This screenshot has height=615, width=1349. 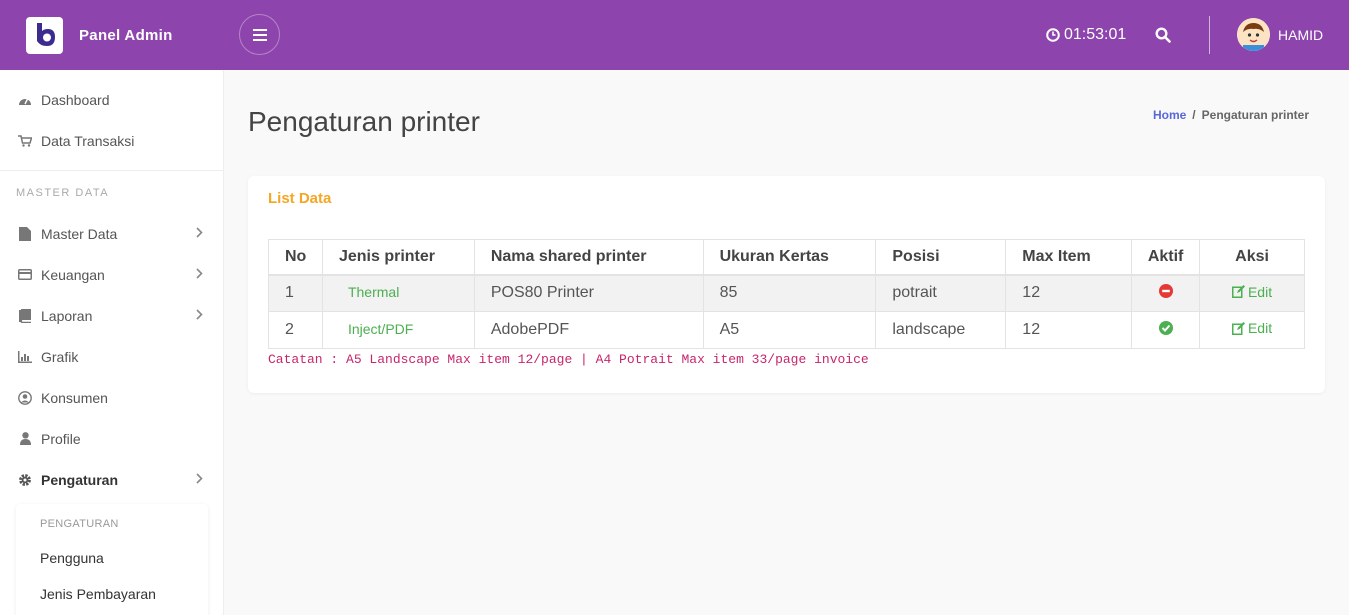 I want to click on brand-name: Panel Admin, so click(x=126, y=35).